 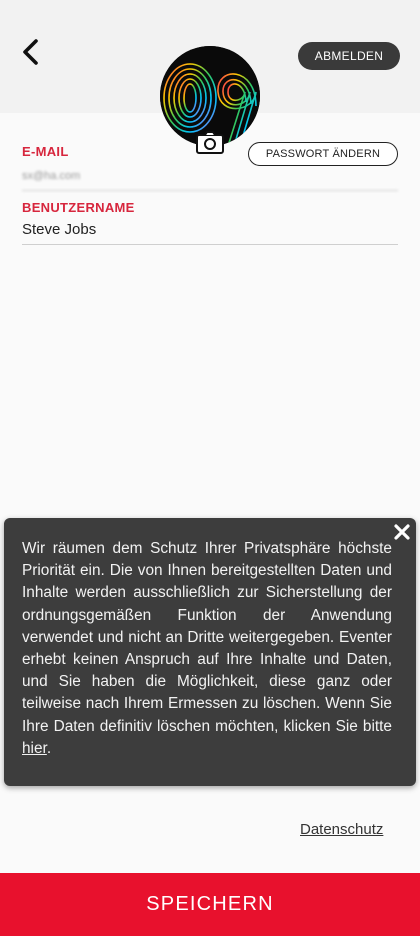 What do you see at coordinates (34, 748) in the screenshot?
I see `delete-data-link: hier` at bounding box center [34, 748].